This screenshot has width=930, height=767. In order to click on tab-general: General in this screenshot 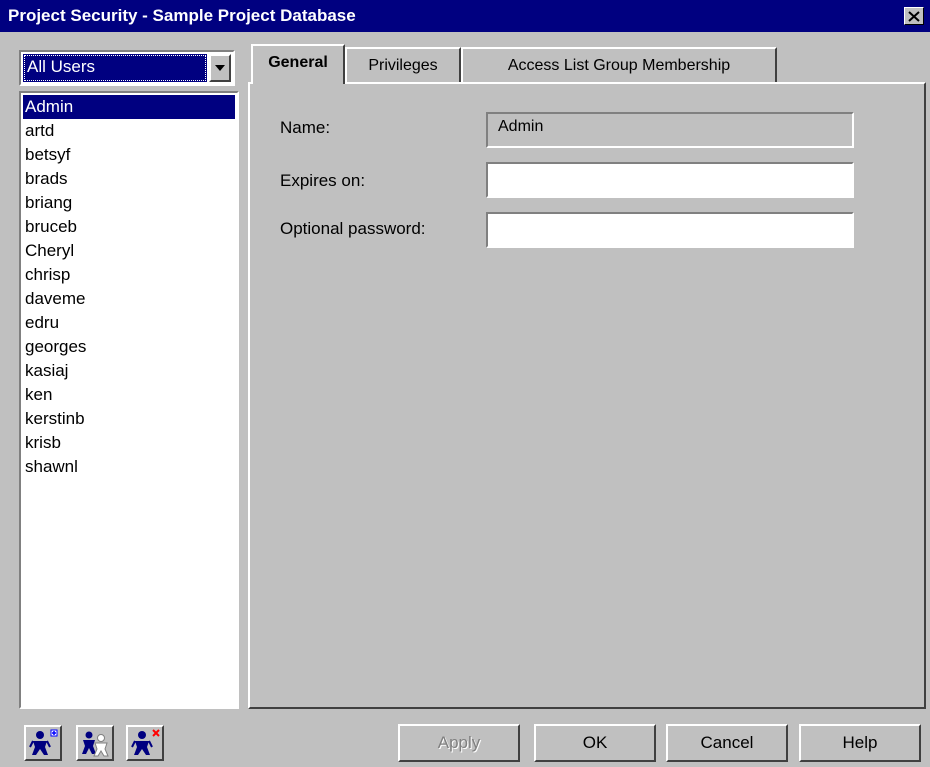, I will do `click(298, 64)`.